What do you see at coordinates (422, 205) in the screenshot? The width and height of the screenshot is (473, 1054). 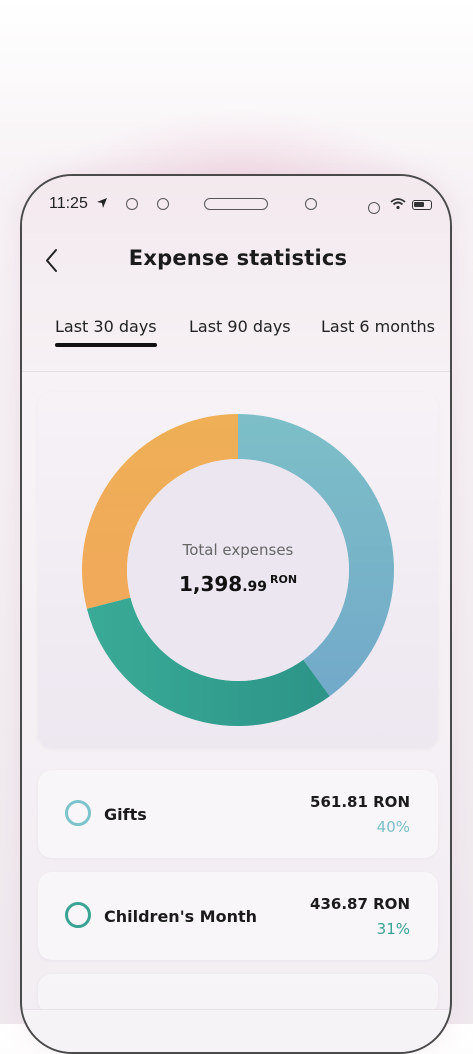 I see `battery-icon` at bounding box center [422, 205].